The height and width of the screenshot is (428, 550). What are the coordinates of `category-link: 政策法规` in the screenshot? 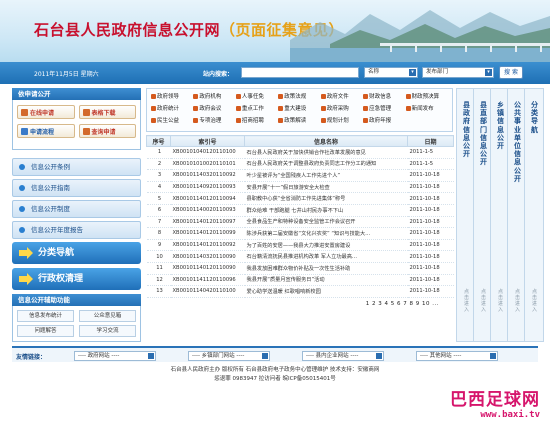 It's located at (299, 96).